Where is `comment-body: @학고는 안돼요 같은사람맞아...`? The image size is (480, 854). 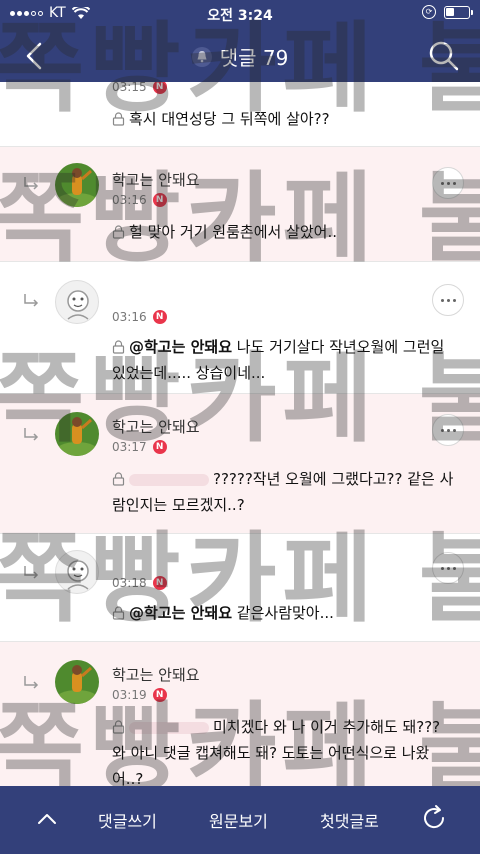
comment-body: @학고는 안돼요 같은사람맞아... is located at coordinates (284, 613).